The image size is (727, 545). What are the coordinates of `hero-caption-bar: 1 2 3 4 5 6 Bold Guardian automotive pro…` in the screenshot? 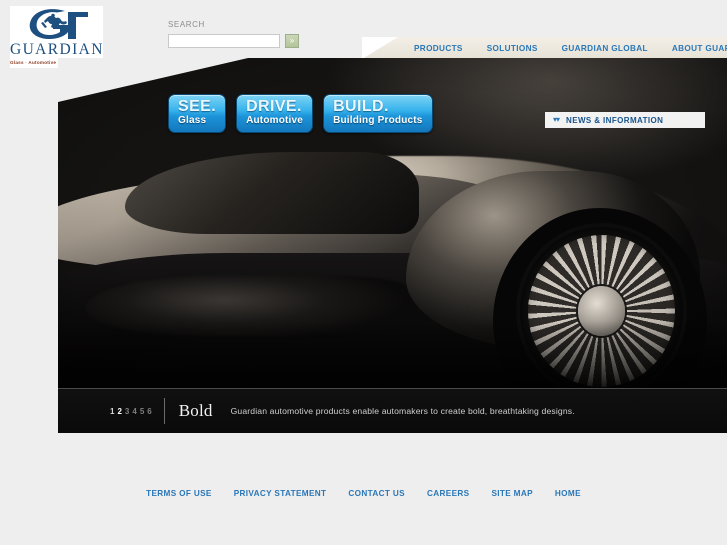 It's located at (392, 410).